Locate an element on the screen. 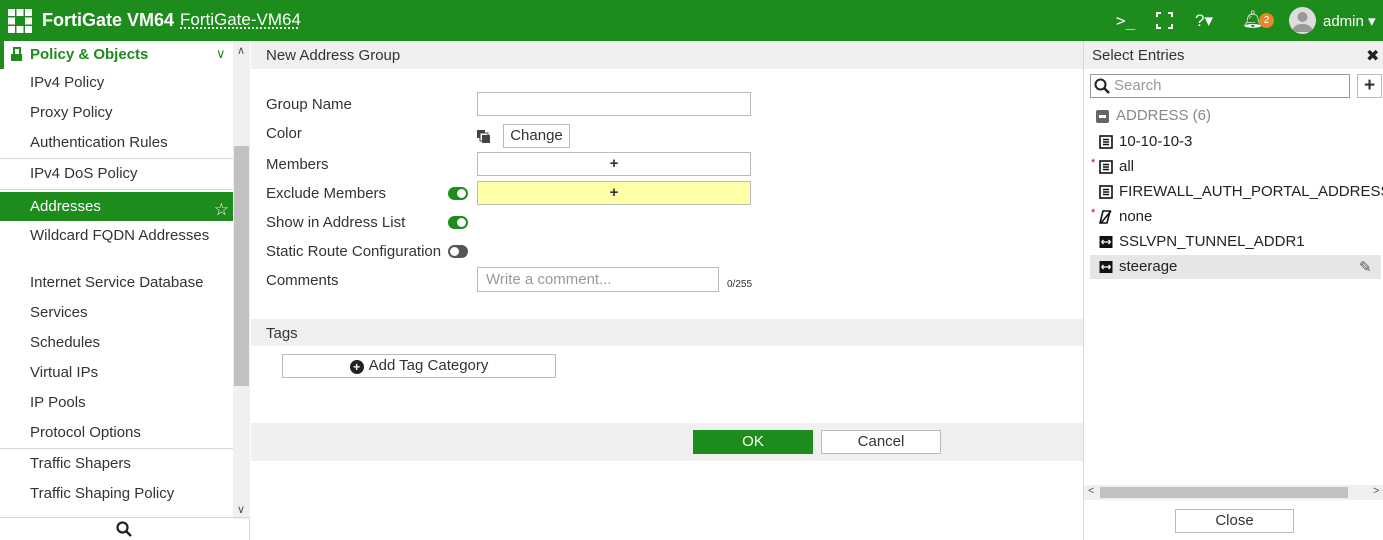  sidebar-item-traffic-shaping-policy: Traffic Shaping Policy is located at coordinates (116, 493).